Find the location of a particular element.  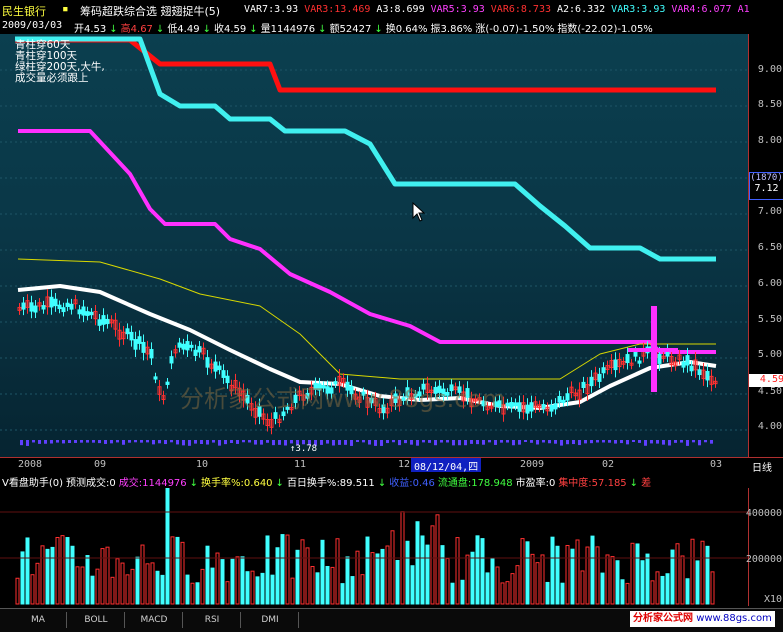

indicator-value: A1 is located at coordinates (743, 9).